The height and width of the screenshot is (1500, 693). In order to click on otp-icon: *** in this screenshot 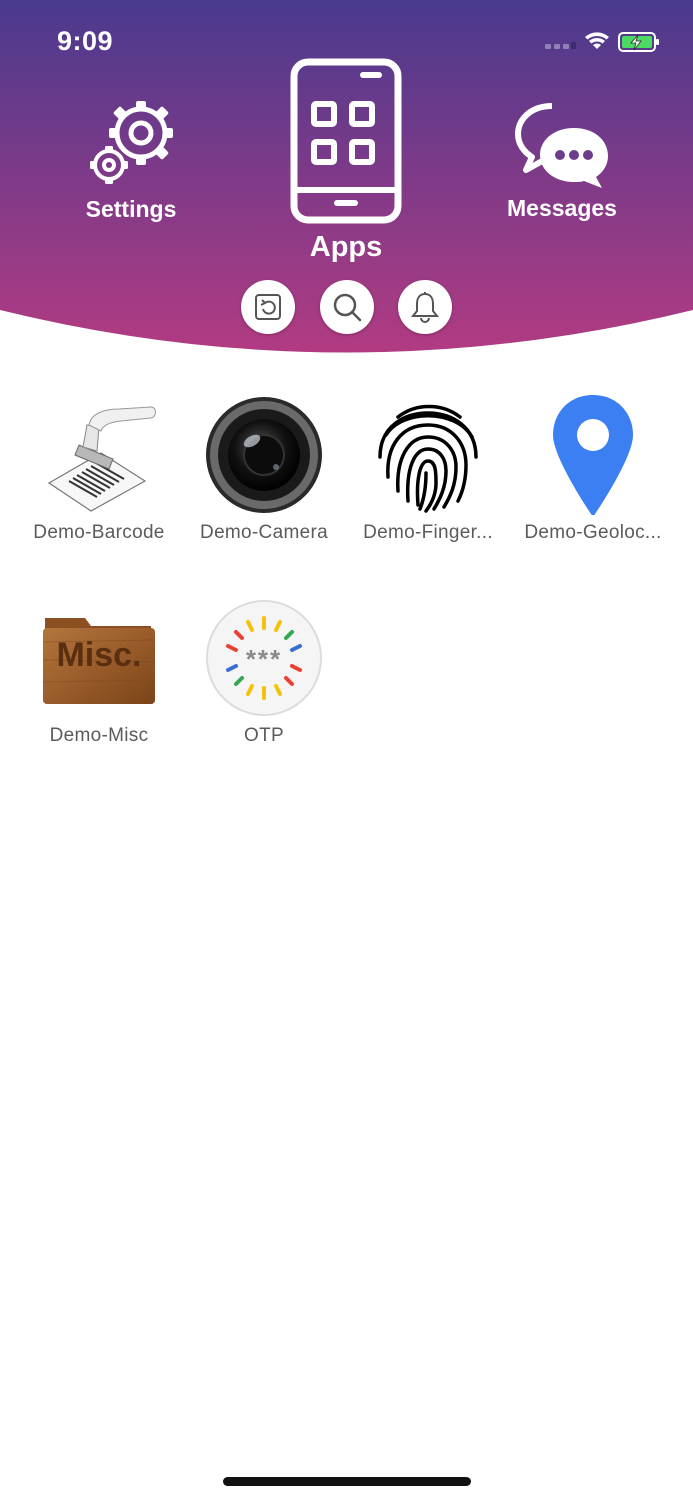, I will do `click(264, 658)`.